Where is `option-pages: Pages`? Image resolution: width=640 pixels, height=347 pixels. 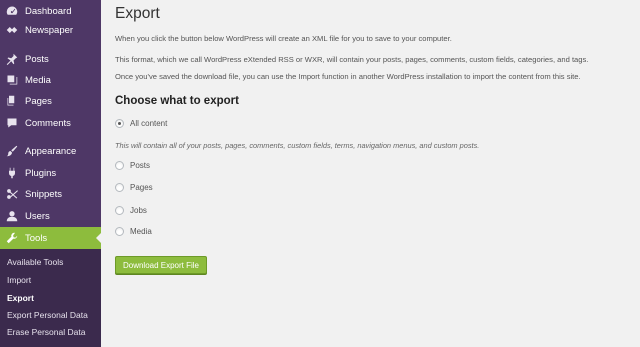
option-pages: Pages is located at coordinates (134, 187).